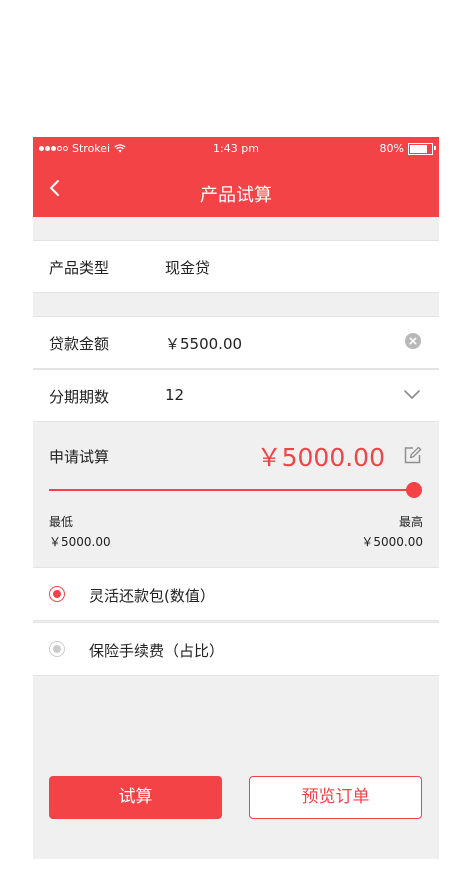 This screenshot has height=873, width=470. What do you see at coordinates (236, 395) in the screenshot?
I see `installments-row: 分期期数 12` at bounding box center [236, 395].